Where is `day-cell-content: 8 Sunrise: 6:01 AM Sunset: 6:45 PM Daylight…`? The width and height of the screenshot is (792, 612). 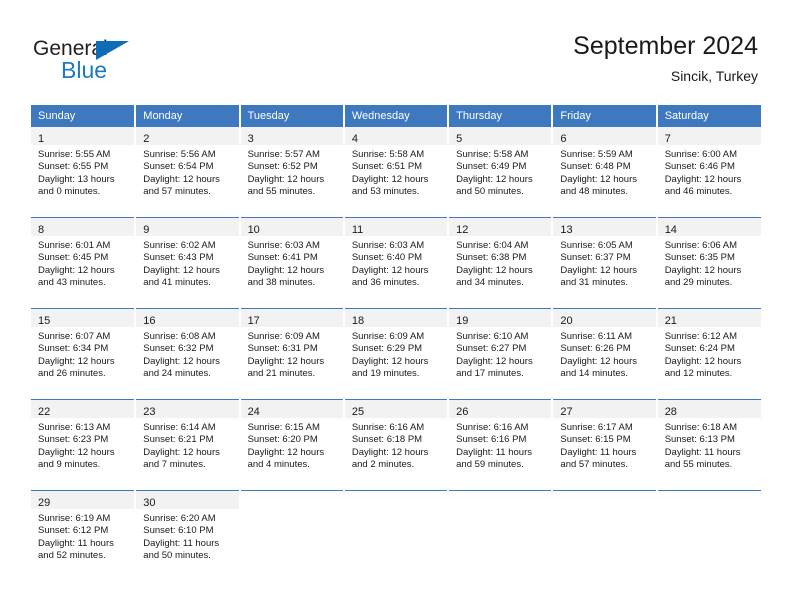 day-cell-content: 8 Sunrise: 6:01 AM Sunset: 6:45 PM Daylight… is located at coordinates (83, 263).